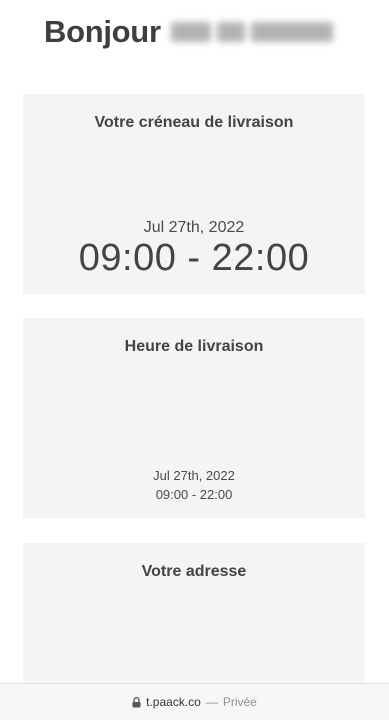 Image resolution: width=389 pixels, height=720 pixels. Describe the element at coordinates (194, 475) in the screenshot. I see `delivery-time-date: Jul 27th, 2022` at that location.